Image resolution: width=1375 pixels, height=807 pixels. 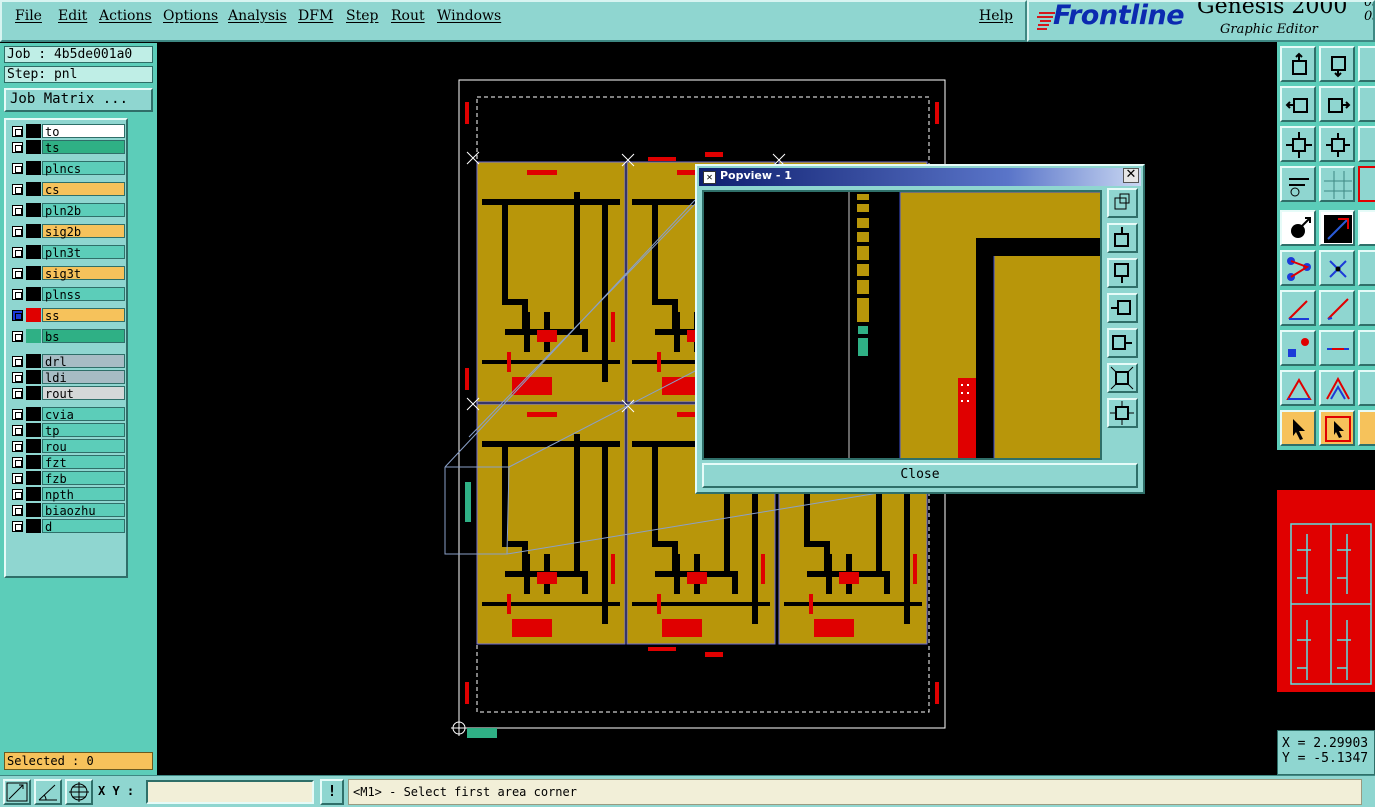 What do you see at coordinates (83, 510) in the screenshot?
I see `layer-name: biaozhu` at bounding box center [83, 510].